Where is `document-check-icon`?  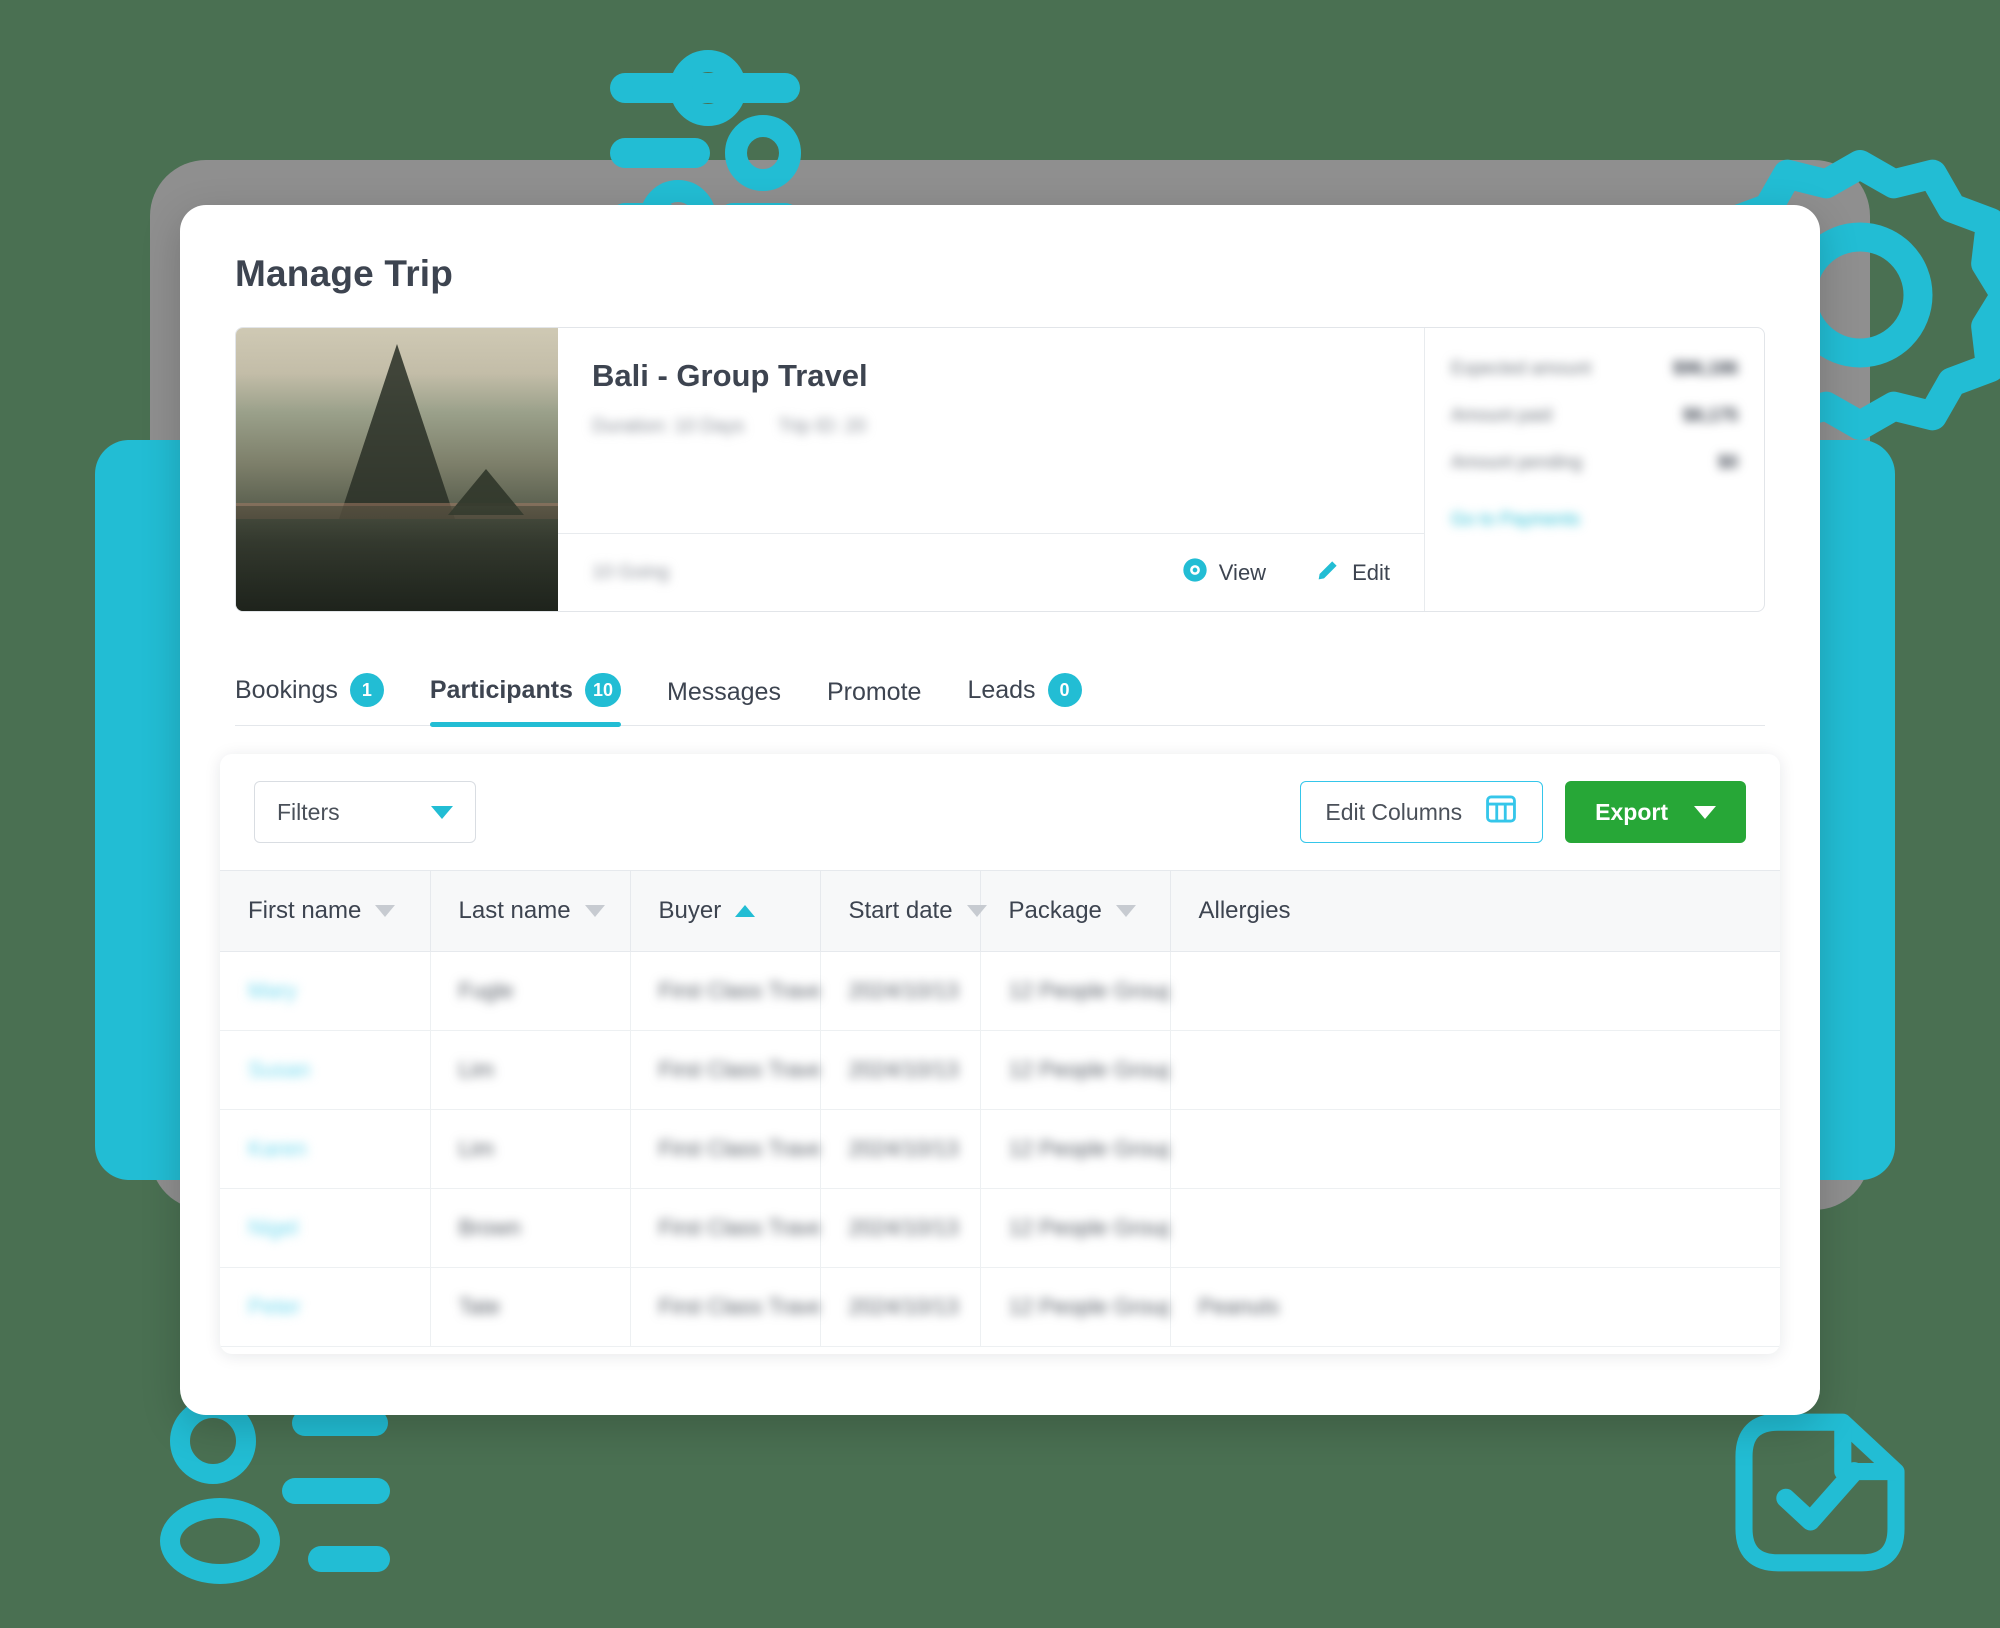
document-check-icon is located at coordinates (1820, 1483).